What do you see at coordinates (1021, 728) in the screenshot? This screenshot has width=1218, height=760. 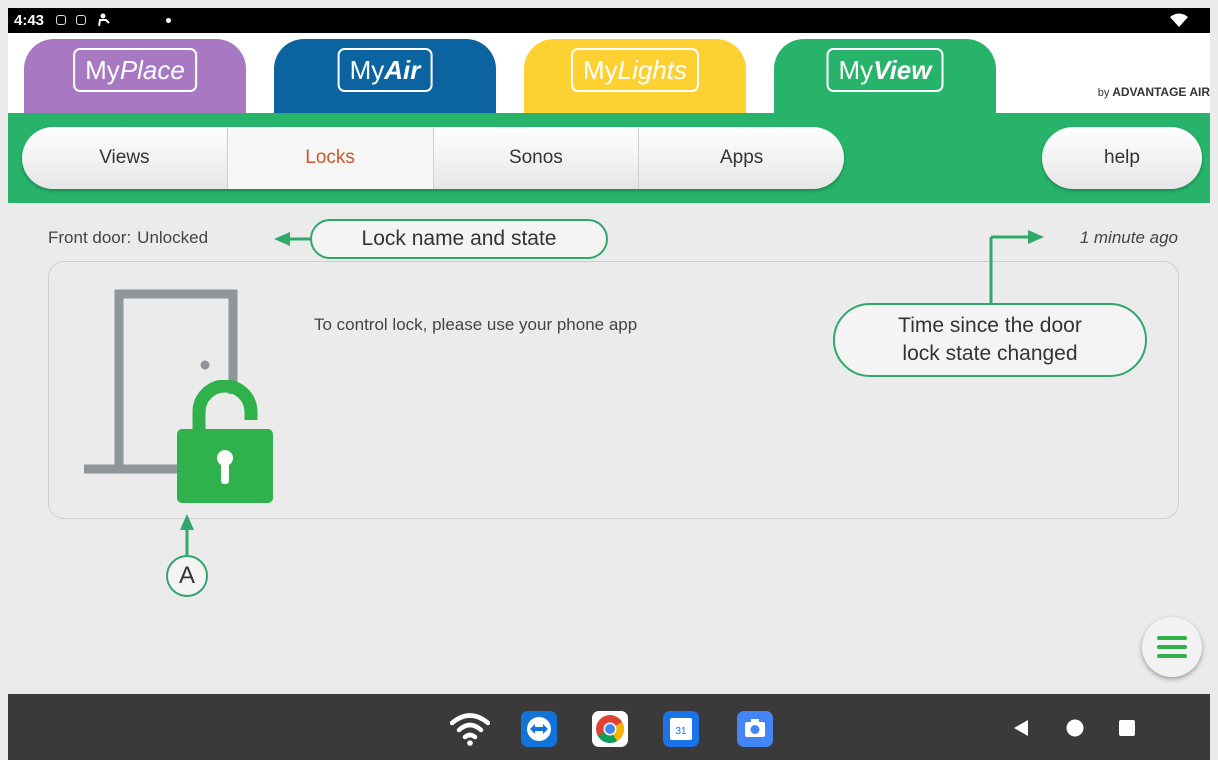 I see `back-icon` at bounding box center [1021, 728].